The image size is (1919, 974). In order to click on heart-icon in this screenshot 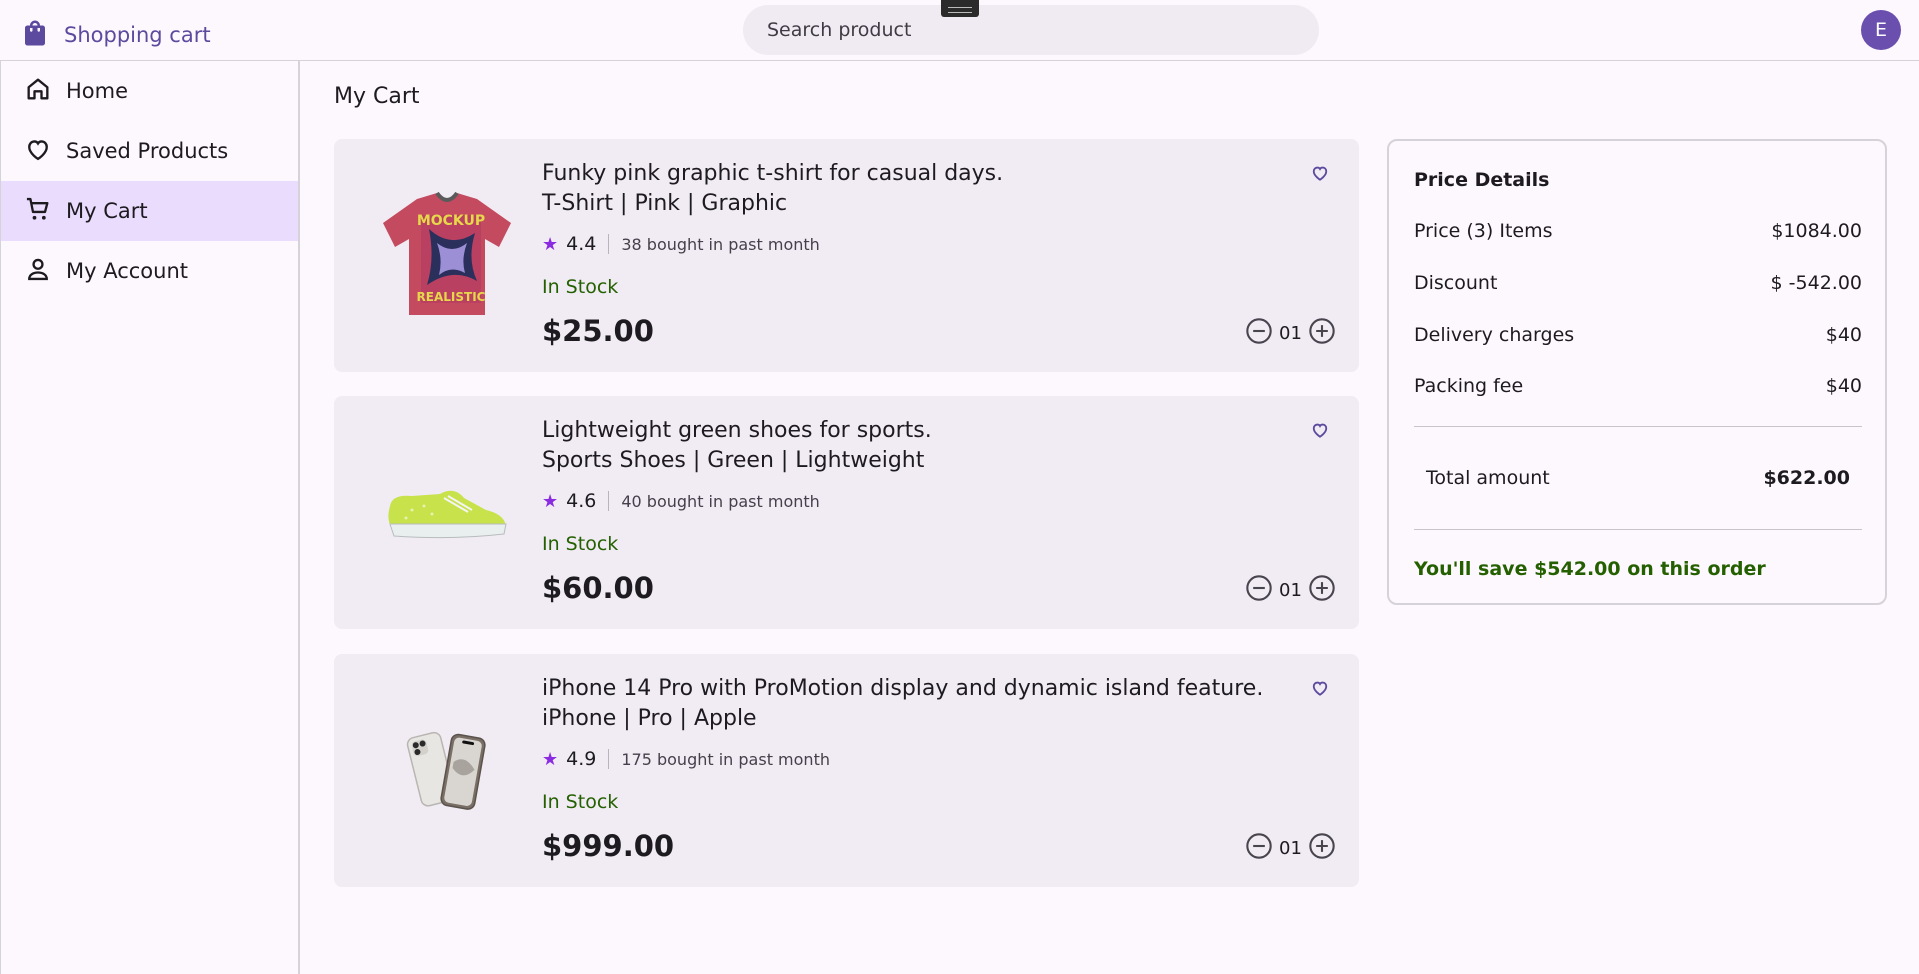, I will do `click(38, 151)`.